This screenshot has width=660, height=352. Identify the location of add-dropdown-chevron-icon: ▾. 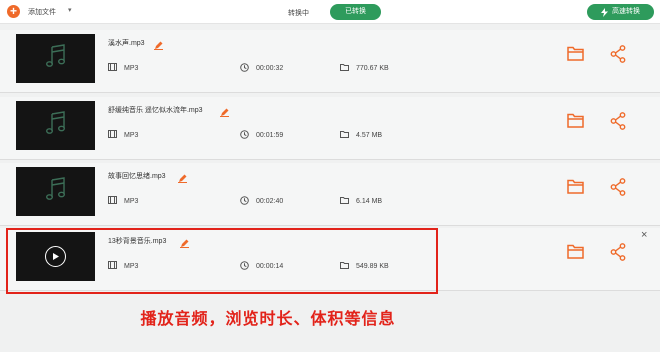
(70, 10).